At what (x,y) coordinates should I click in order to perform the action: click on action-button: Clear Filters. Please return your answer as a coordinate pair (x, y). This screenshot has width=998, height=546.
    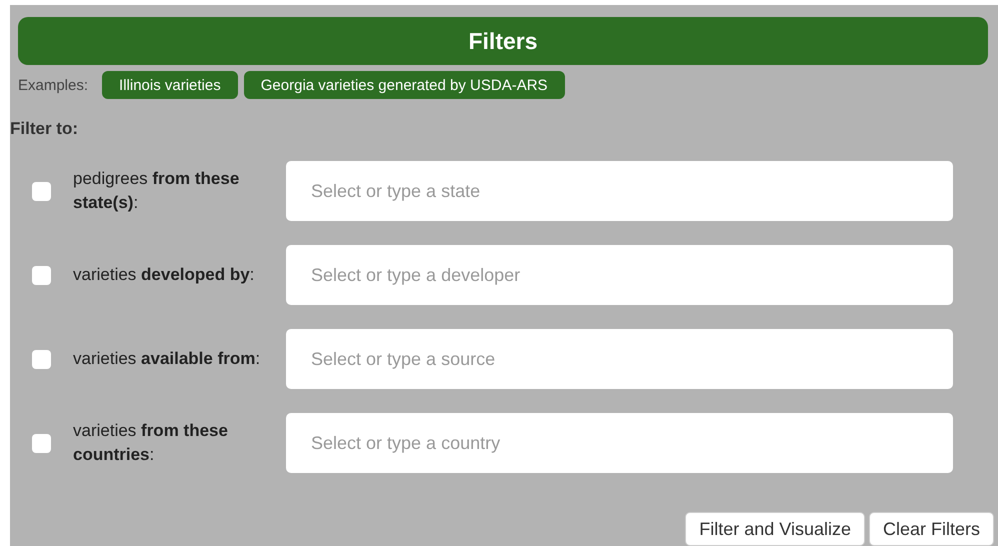
    Looking at the image, I should click on (931, 529).